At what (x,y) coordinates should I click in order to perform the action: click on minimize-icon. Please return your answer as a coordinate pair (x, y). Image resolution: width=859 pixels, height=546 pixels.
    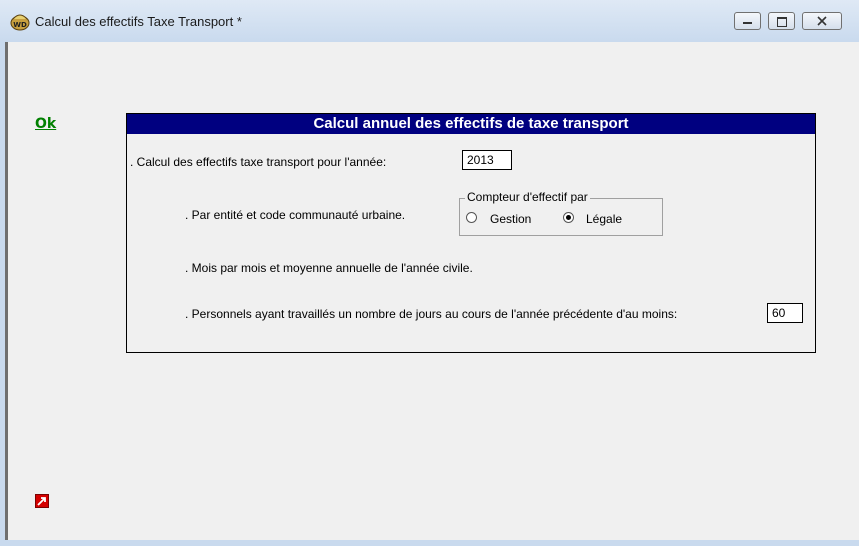
    Looking at the image, I should click on (747, 23).